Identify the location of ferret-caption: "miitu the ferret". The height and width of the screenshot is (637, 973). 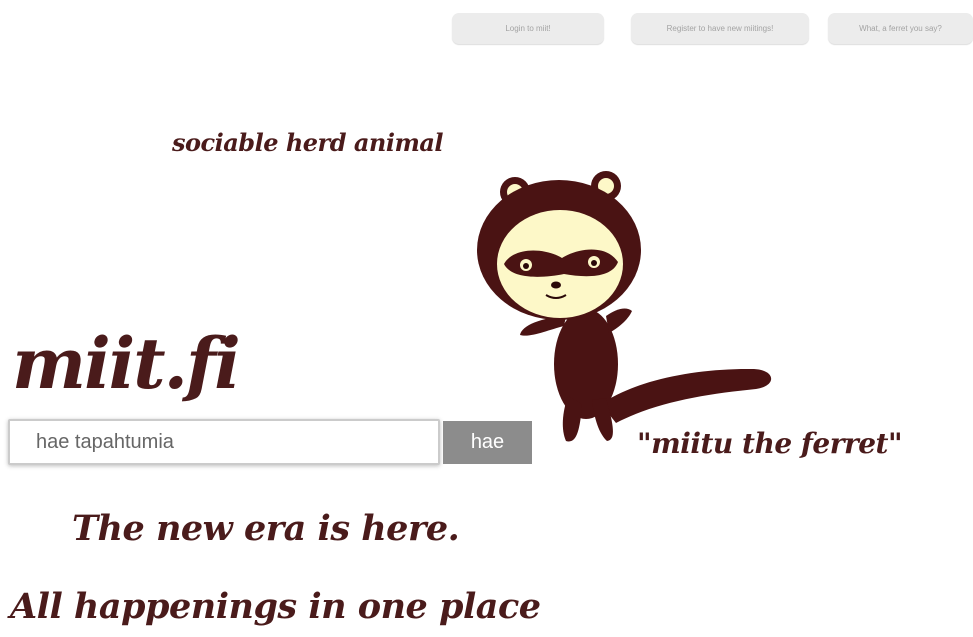
(770, 443).